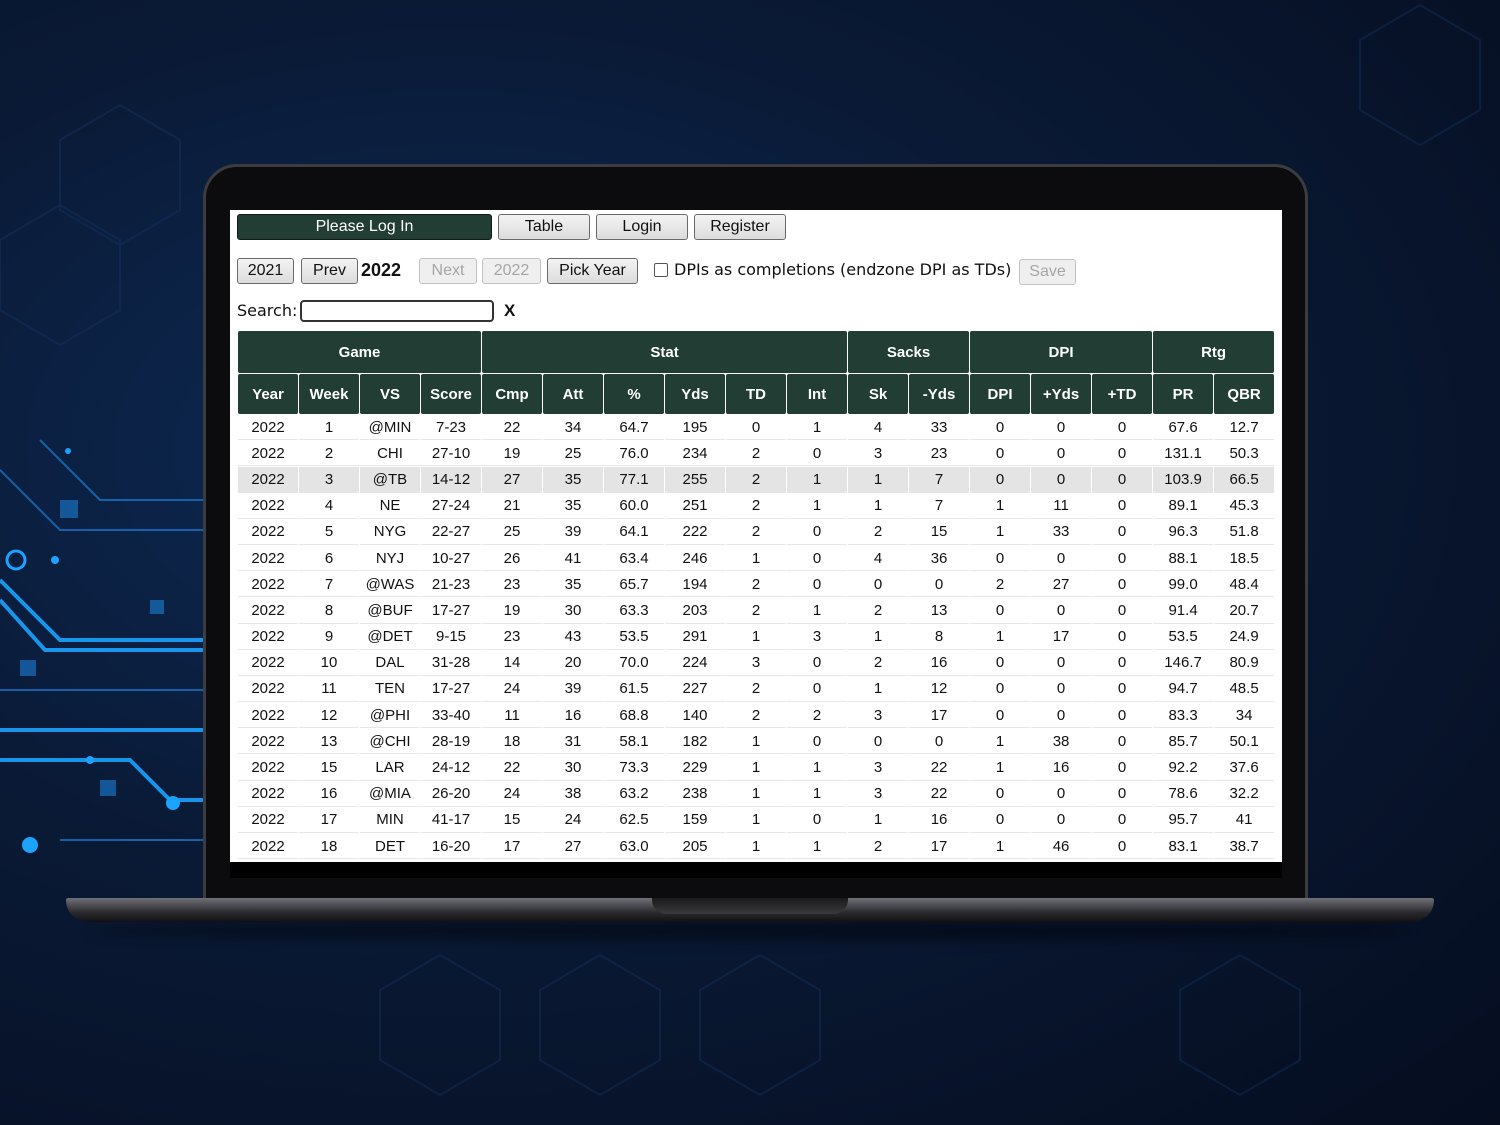 The height and width of the screenshot is (1125, 1500). I want to click on table-cell: 23, so click(512, 637).